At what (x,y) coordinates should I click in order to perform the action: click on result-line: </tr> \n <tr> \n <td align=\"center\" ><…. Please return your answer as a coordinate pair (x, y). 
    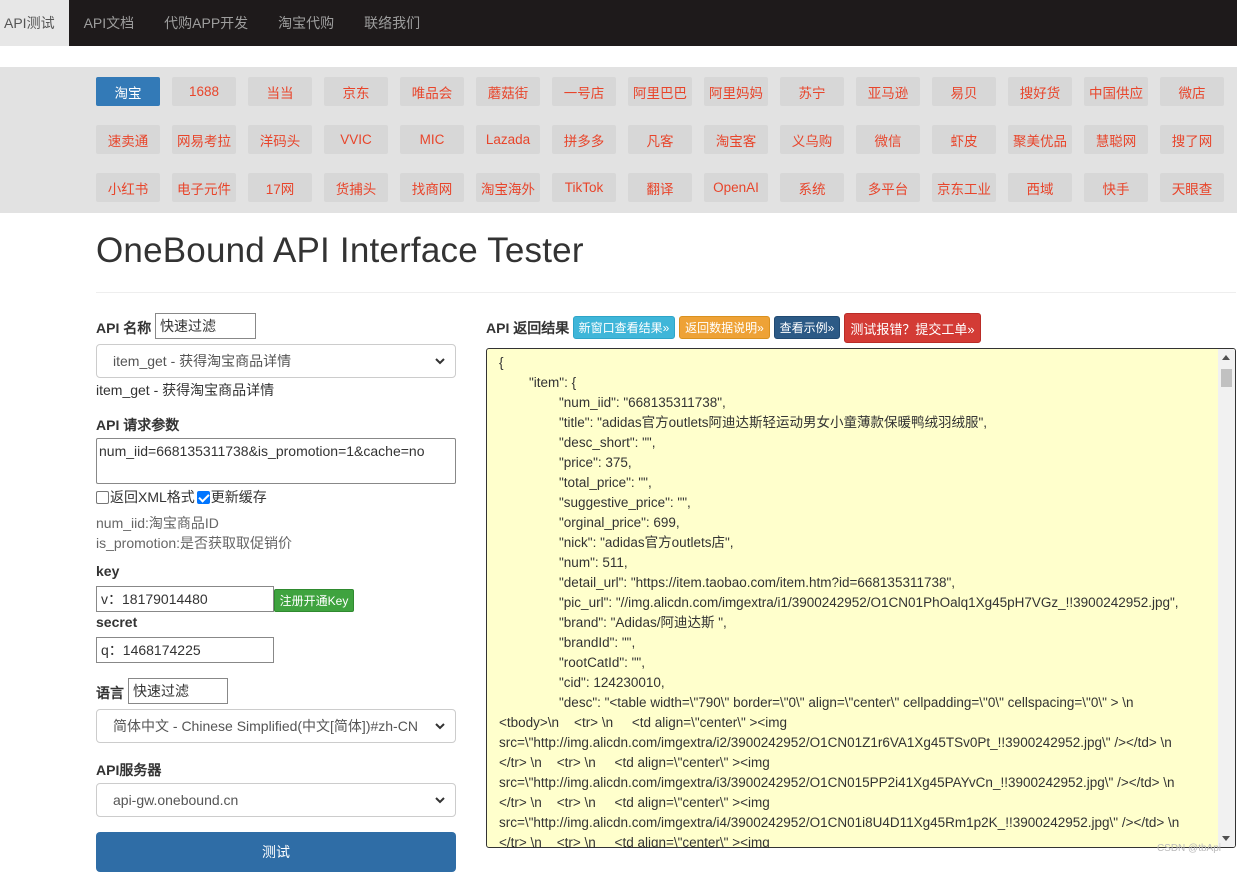
    Looking at the image, I should click on (634, 802).